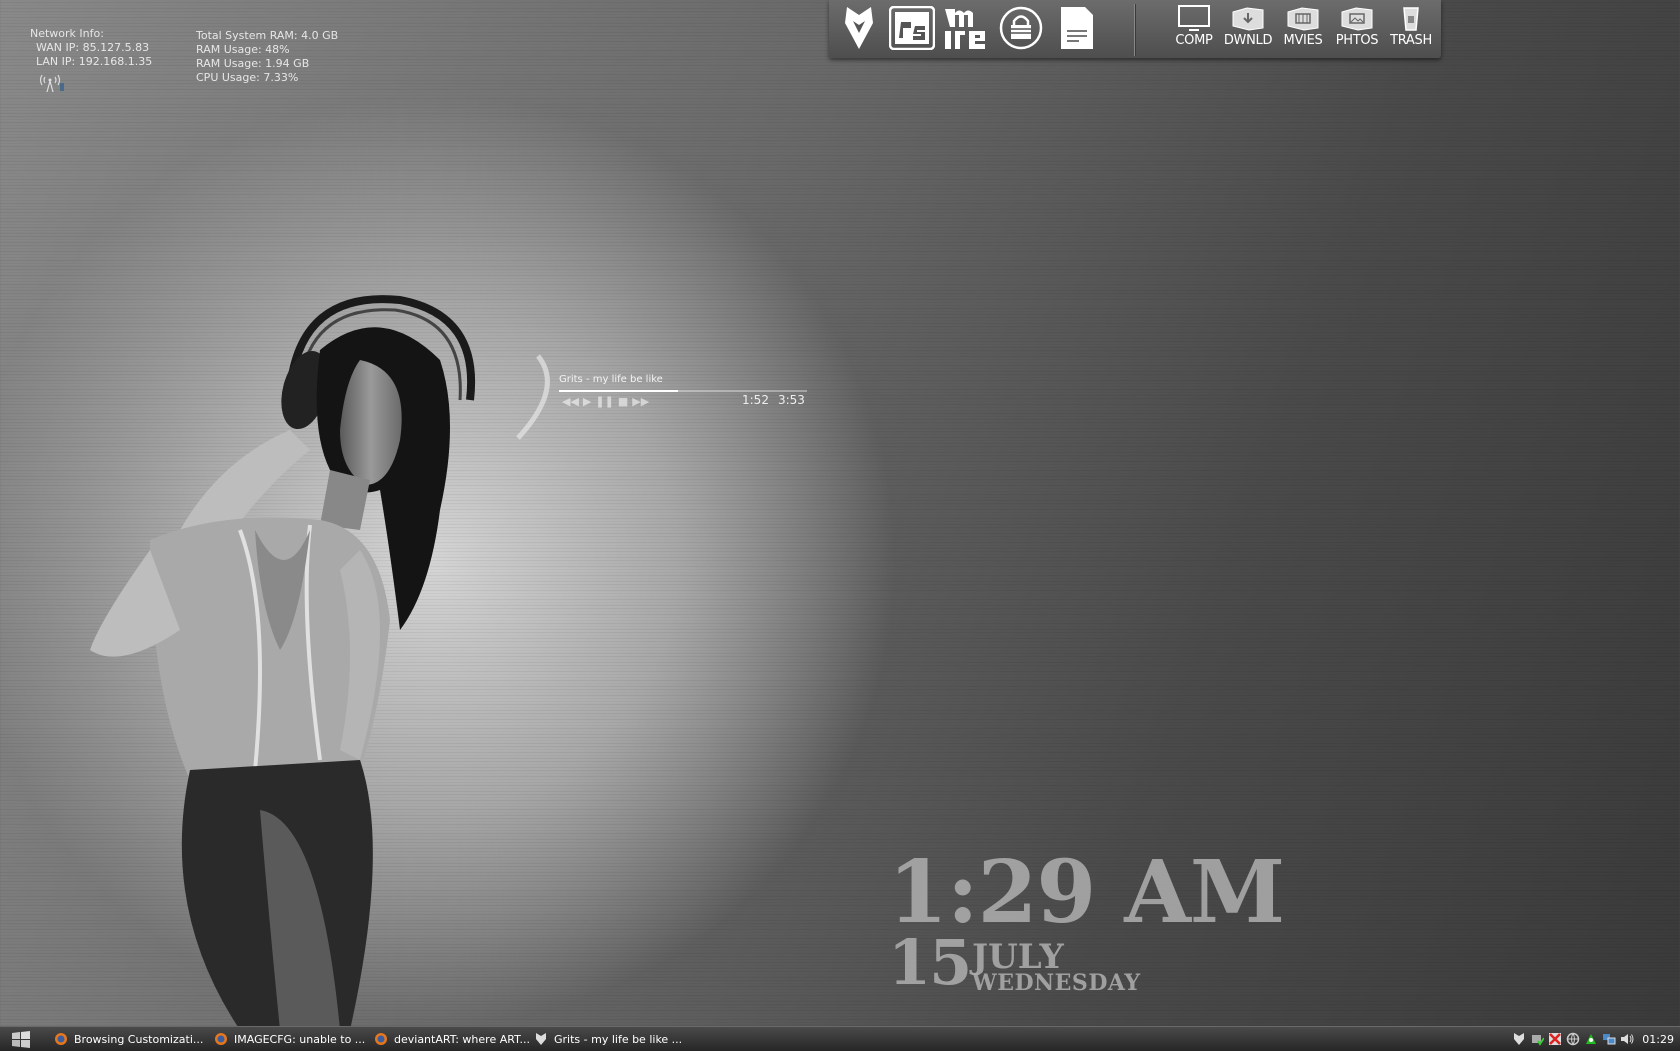 The height and width of the screenshot is (1051, 1680). I want to click on cpu-usage-text: CPU Usage: 7.33%, so click(247, 77).